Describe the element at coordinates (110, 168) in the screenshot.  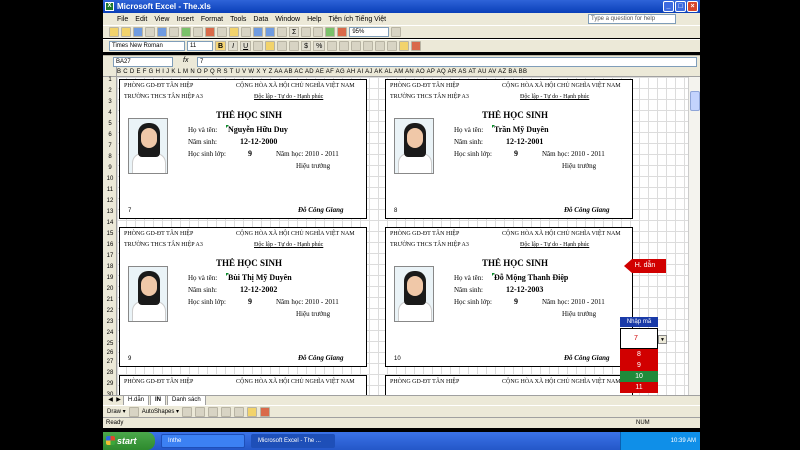
I see `row-header: 9` at that location.